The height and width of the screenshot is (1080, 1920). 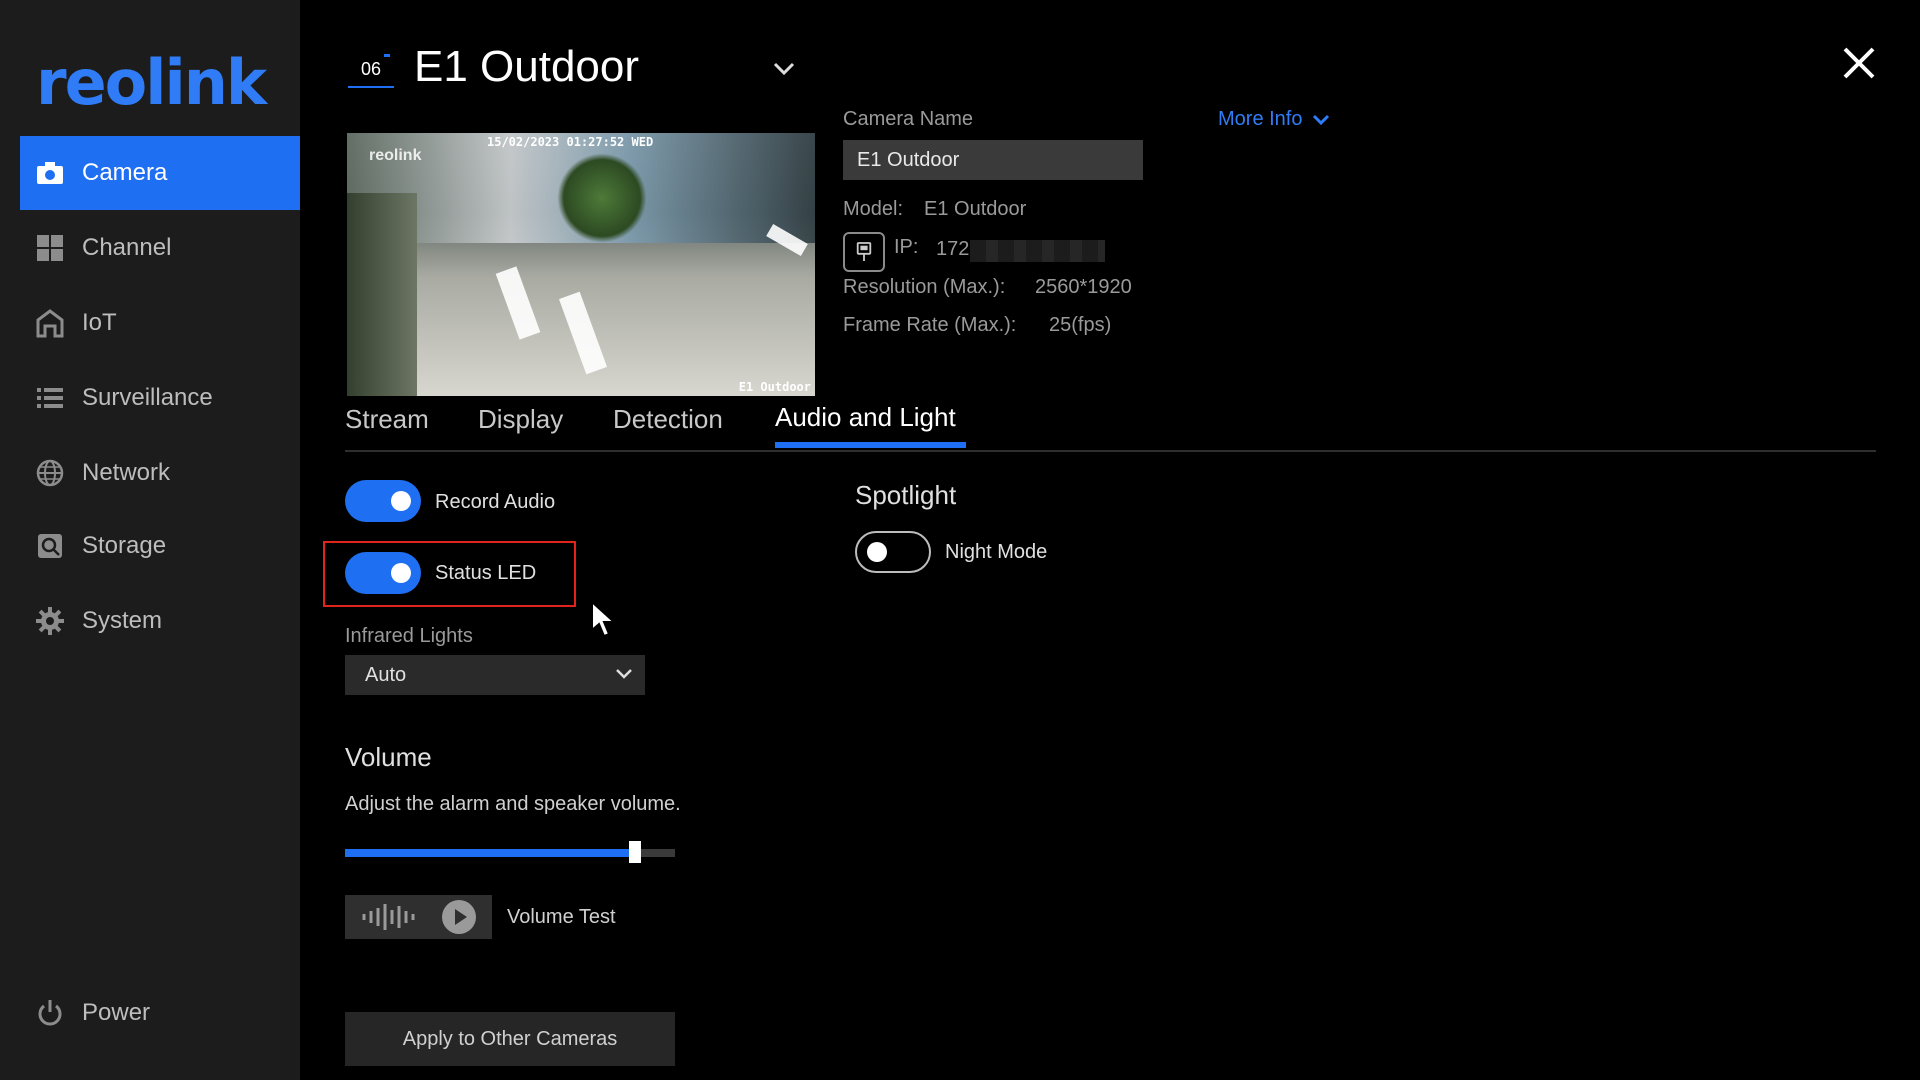 I want to click on night-mode-label: Night Mode, so click(x=996, y=552).